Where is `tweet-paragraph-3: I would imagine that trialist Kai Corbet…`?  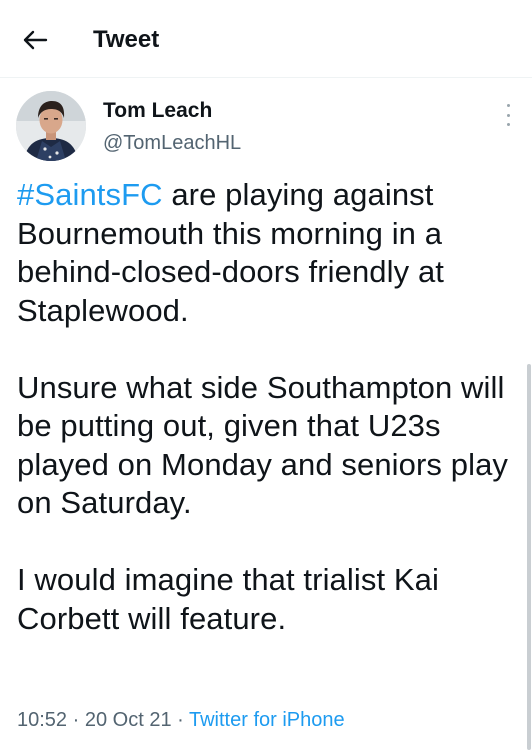 tweet-paragraph-3: I would imagine that trialist Kai Corbet… is located at coordinates (228, 599).